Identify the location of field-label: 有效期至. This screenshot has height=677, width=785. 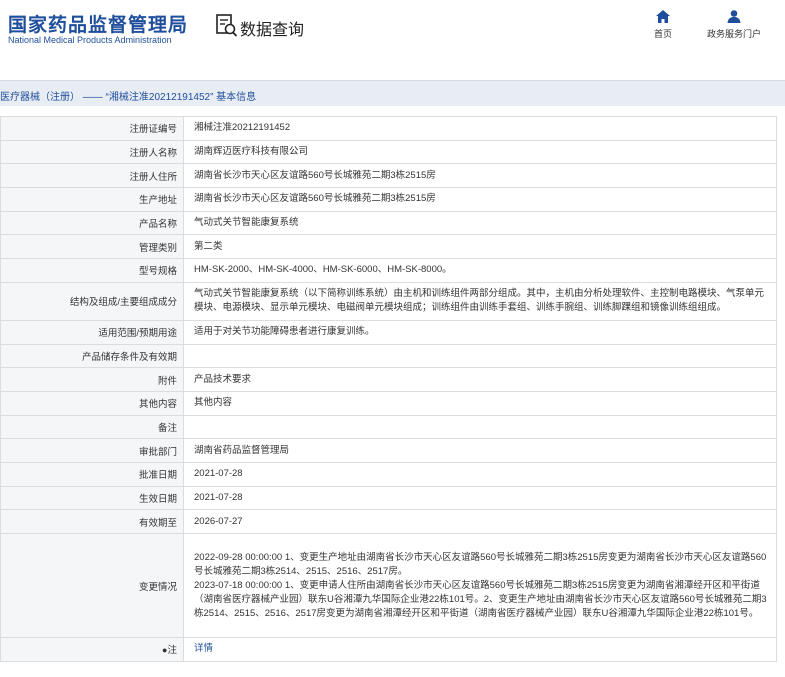
(92, 521).